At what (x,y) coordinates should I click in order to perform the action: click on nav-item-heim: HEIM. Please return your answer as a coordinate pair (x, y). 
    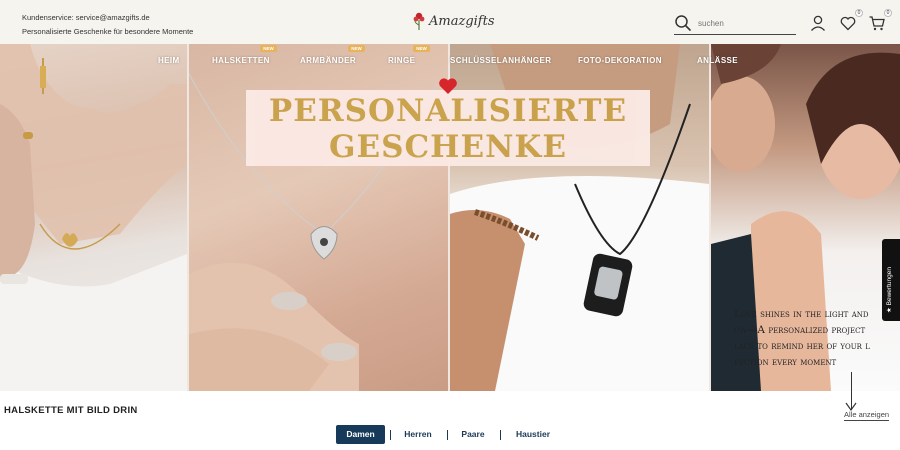
    Looking at the image, I should click on (169, 60).